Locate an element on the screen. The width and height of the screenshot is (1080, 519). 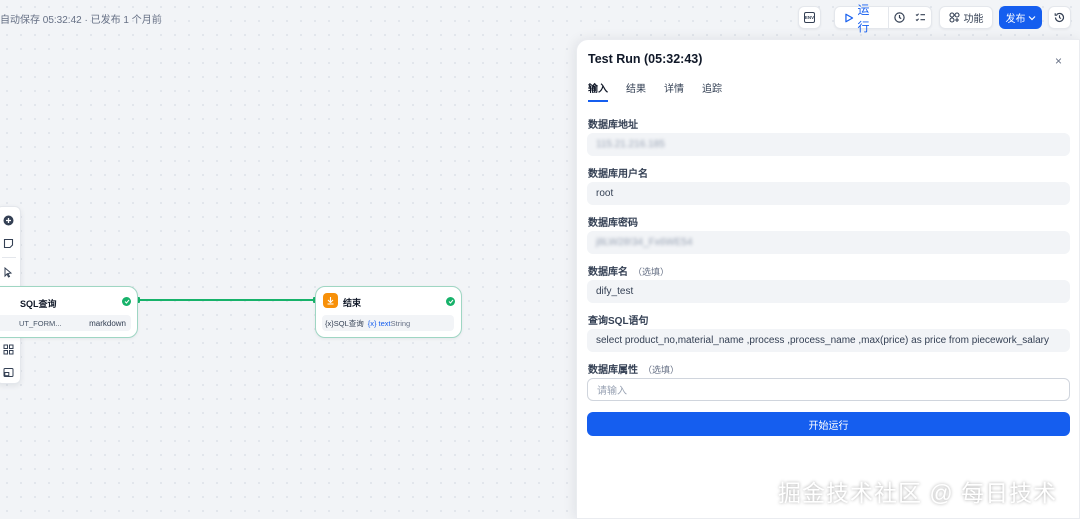
variable-type: String is located at coordinates (400, 323).